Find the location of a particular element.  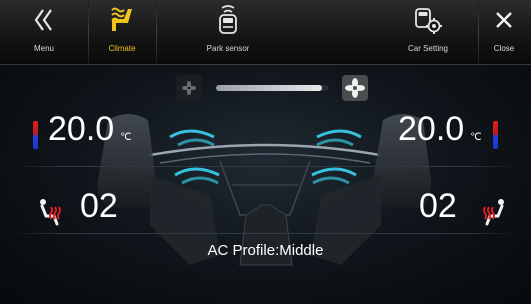

tab-climate: Climate is located at coordinates (122, 32).